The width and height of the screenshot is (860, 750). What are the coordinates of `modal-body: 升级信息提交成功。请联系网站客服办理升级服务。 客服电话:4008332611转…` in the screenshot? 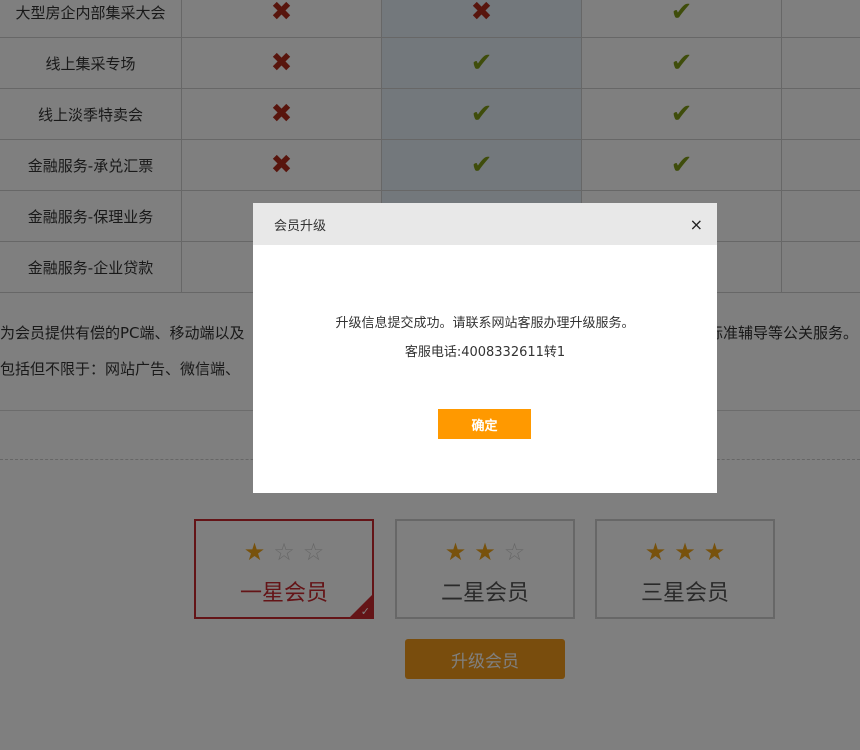 It's located at (485, 336).